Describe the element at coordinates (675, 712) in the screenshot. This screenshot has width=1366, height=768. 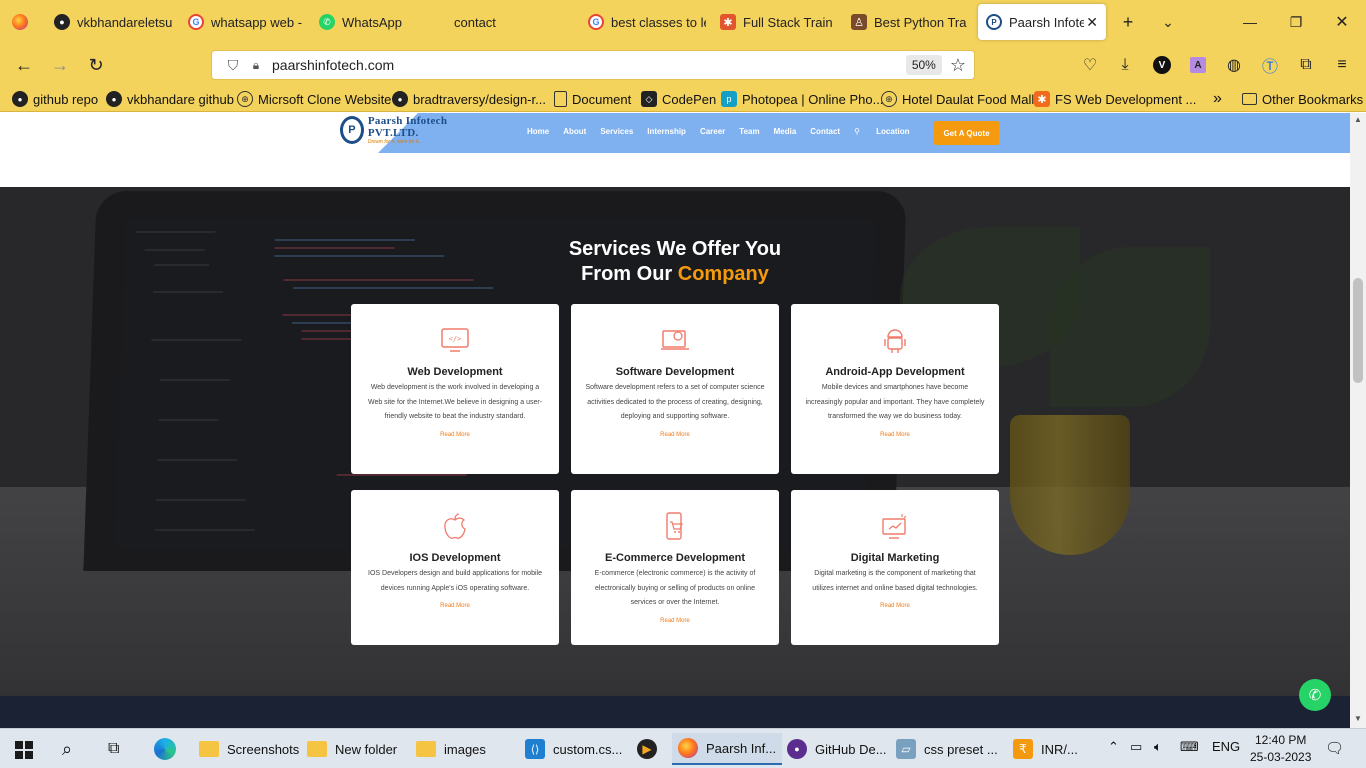
I see `footer-dark-band` at that location.